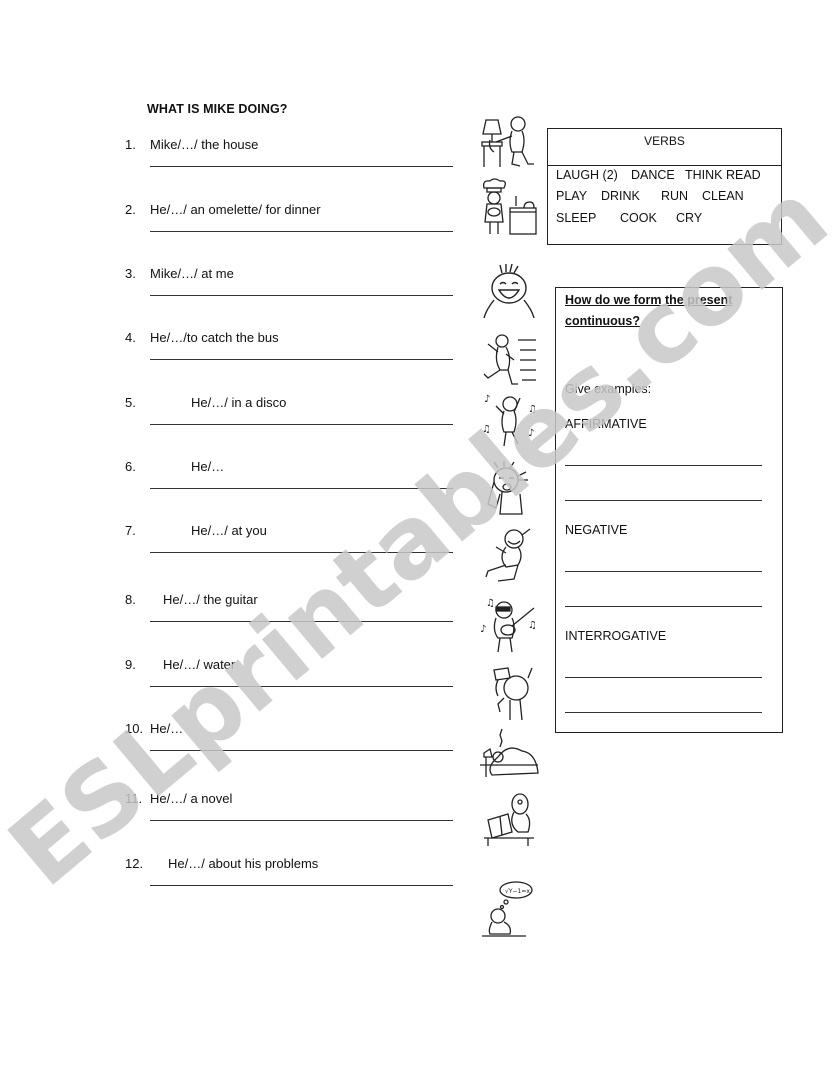 The height and width of the screenshot is (1086, 838). What do you see at coordinates (214, 337) in the screenshot?
I see `item-prompt: He/…/to catch the bus` at bounding box center [214, 337].